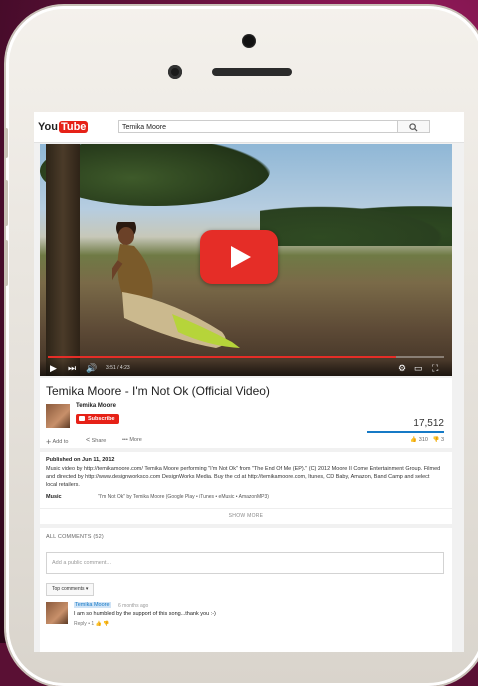  What do you see at coordinates (88, 440) in the screenshot?
I see `share-icon: <` at bounding box center [88, 440].